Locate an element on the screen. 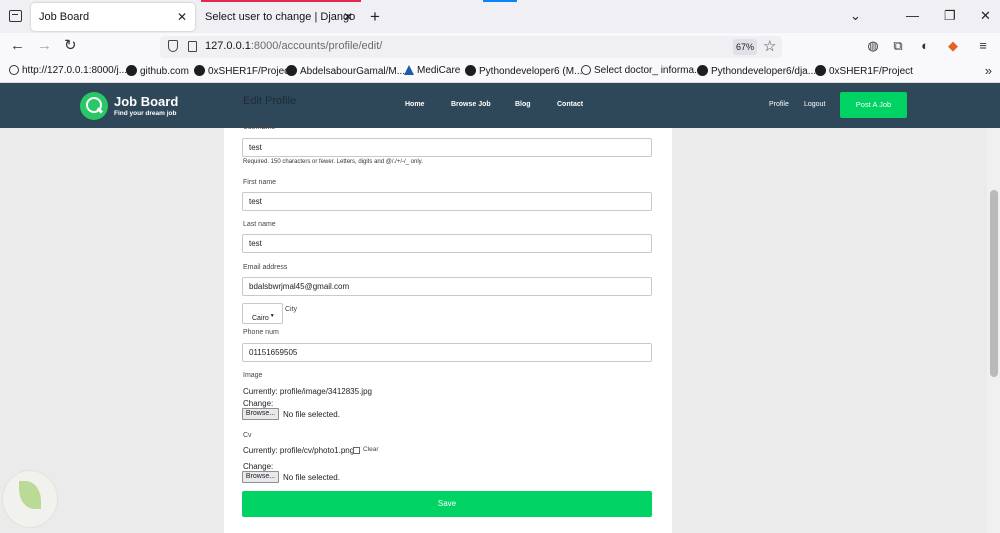 This screenshot has height=533, width=1000. page-scrollbar is located at coordinates (993, 330).